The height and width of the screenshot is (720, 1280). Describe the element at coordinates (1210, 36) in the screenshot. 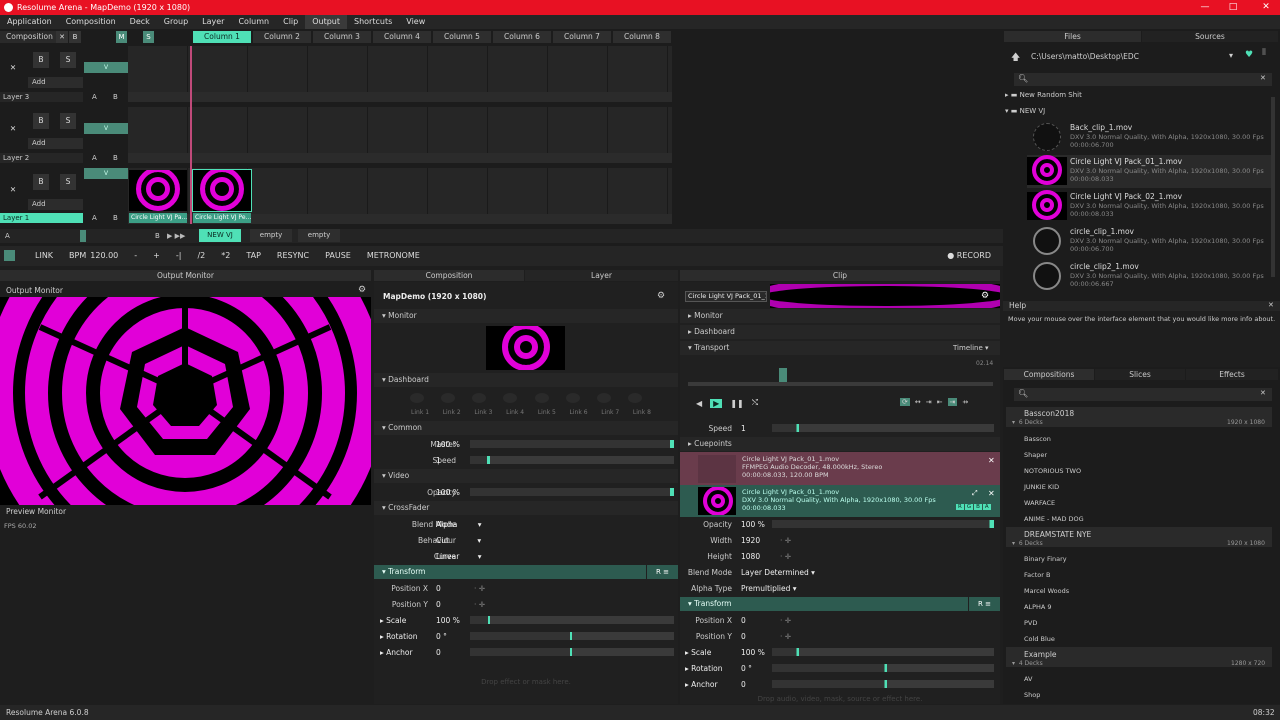

I see `tab-sources: Sources` at that location.